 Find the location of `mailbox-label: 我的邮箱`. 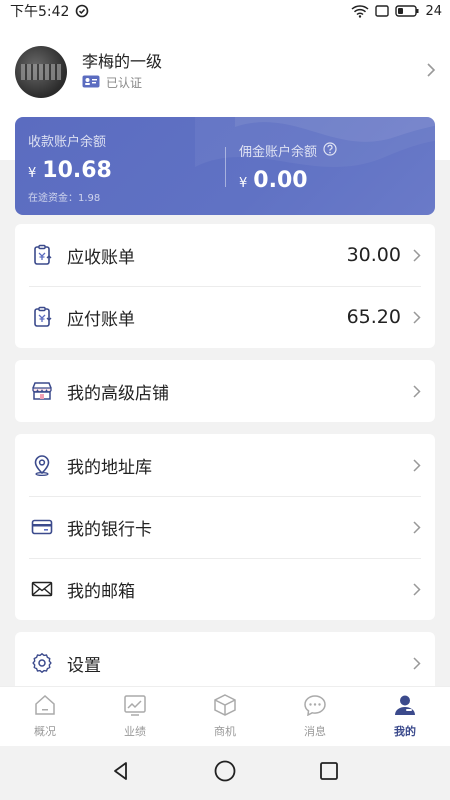

mailbox-label: 我的邮箱 is located at coordinates (101, 591).